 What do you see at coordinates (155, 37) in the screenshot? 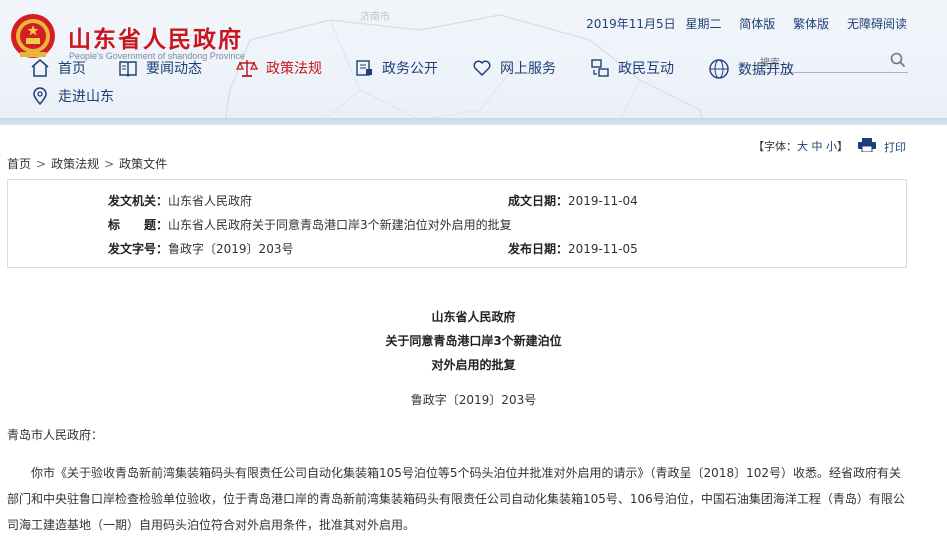
I see `site-title: 山东省人民政府` at bounding box center [155, 37].